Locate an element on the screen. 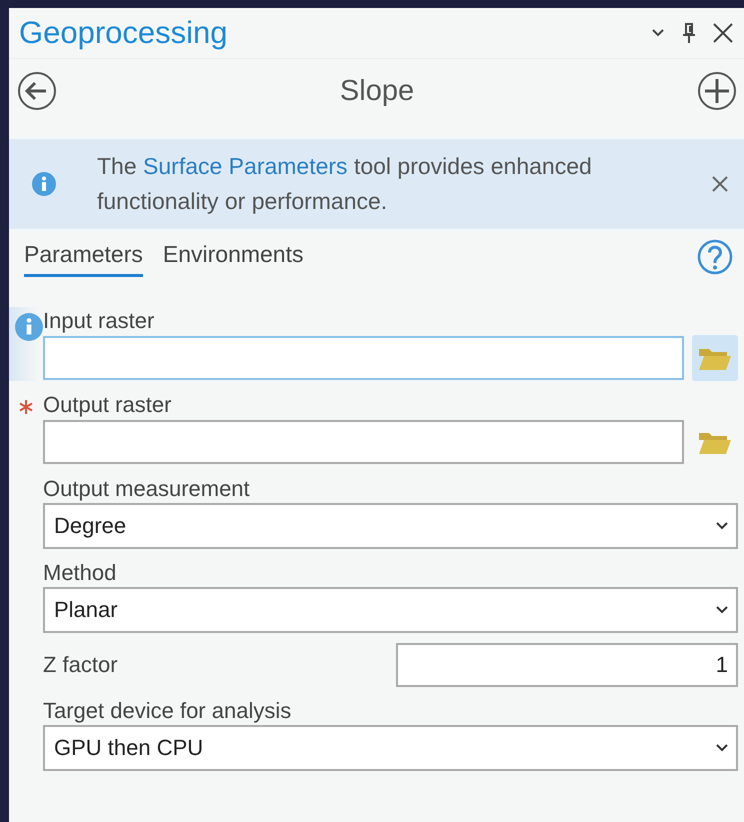  dropdown: GPU then CPU is located at coordinates (390, 748).